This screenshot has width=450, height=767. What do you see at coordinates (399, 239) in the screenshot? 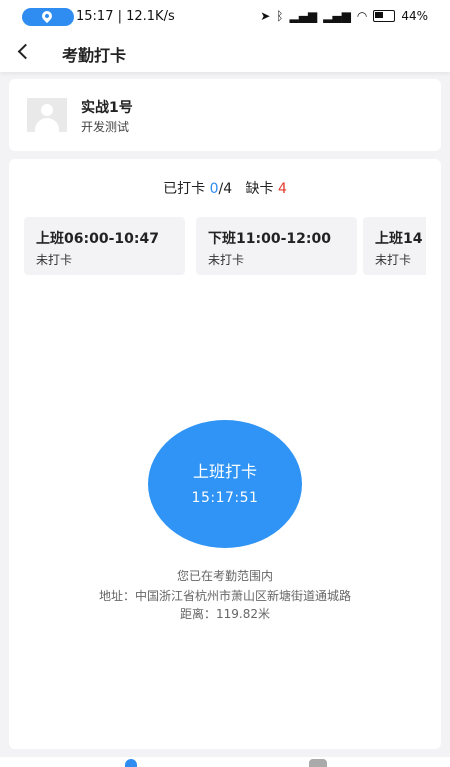
I see `shift-title: 上班14` at bounding box center [399, 239].